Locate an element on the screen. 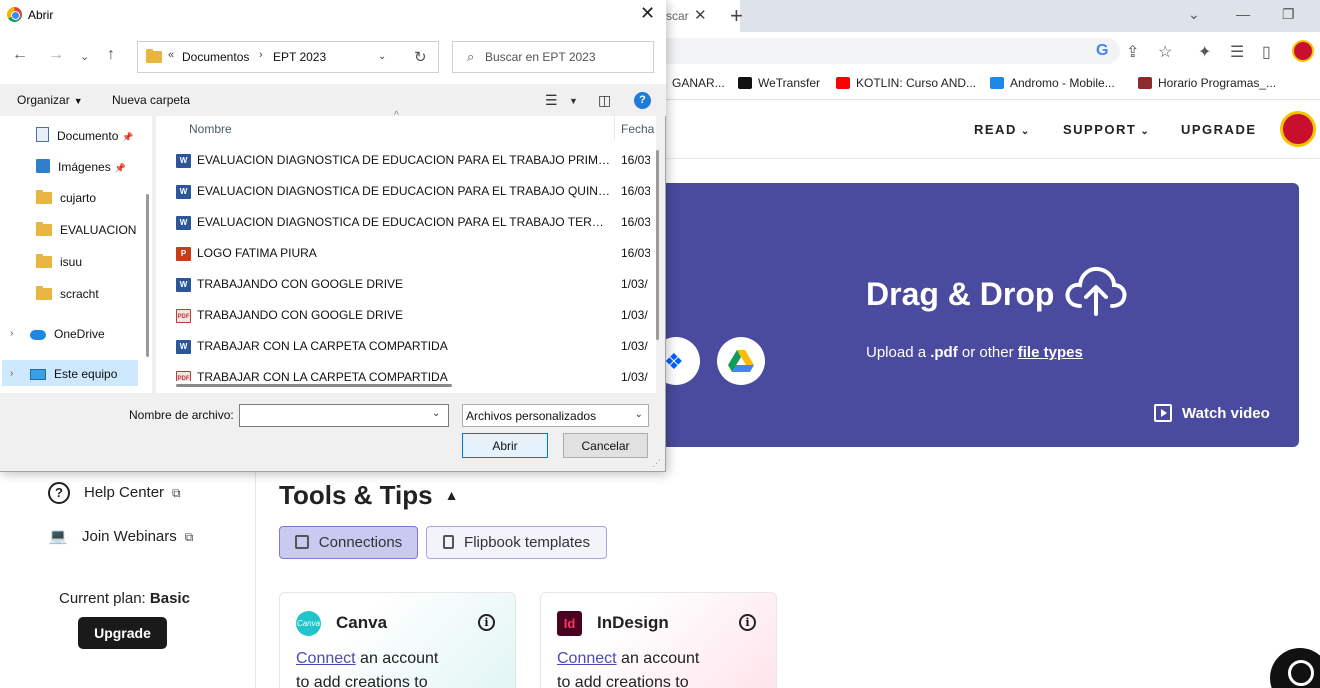 The height and width of the screenshot is (688, 1320). reading-list-icon: ☰ is located at coordinates (1237, 52).